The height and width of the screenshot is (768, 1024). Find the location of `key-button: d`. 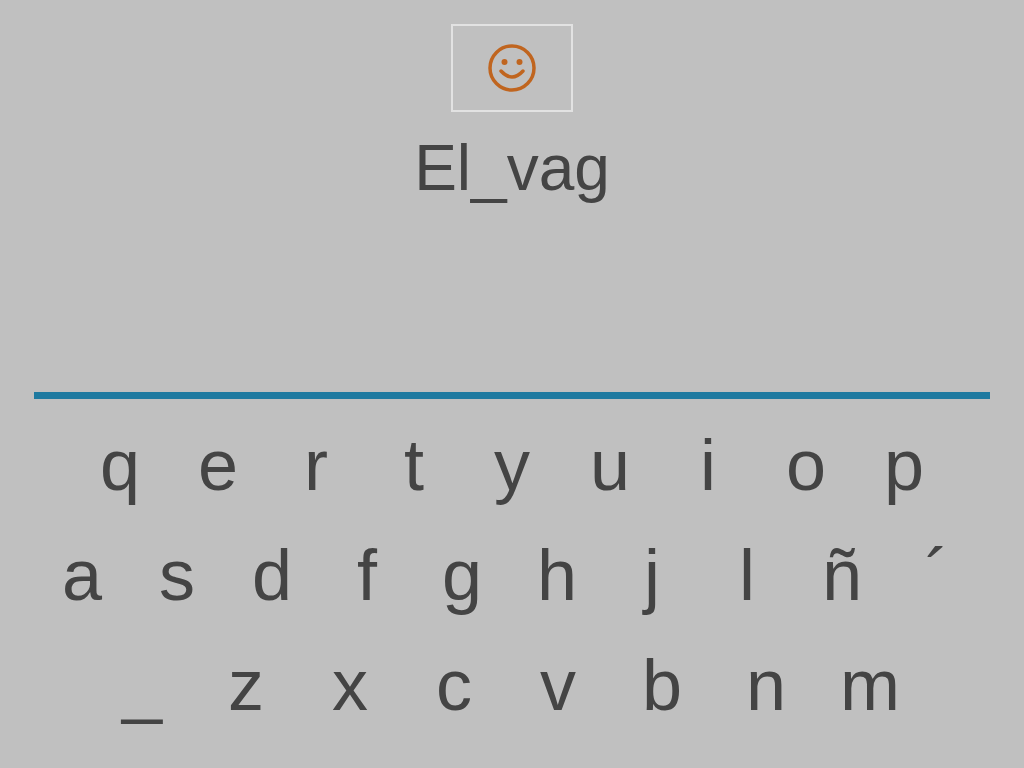

key-button: d is located at coordinates (272, 575).